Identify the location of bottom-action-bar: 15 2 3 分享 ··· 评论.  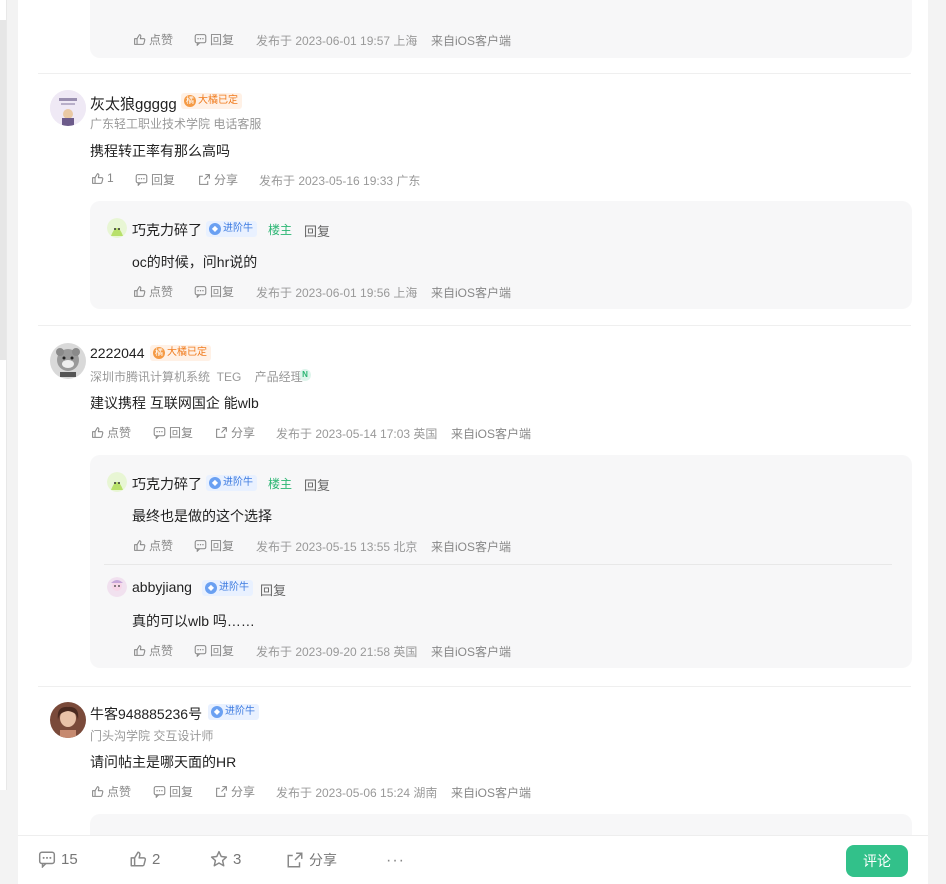
(473, 859).